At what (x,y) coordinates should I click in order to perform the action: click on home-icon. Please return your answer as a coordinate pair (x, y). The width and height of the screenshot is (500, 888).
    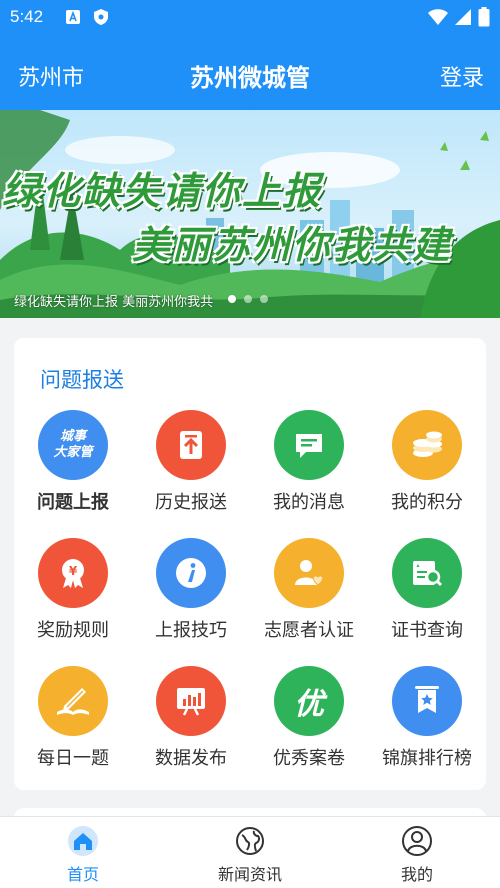
    Looking at the image, I should click on (83, 841).